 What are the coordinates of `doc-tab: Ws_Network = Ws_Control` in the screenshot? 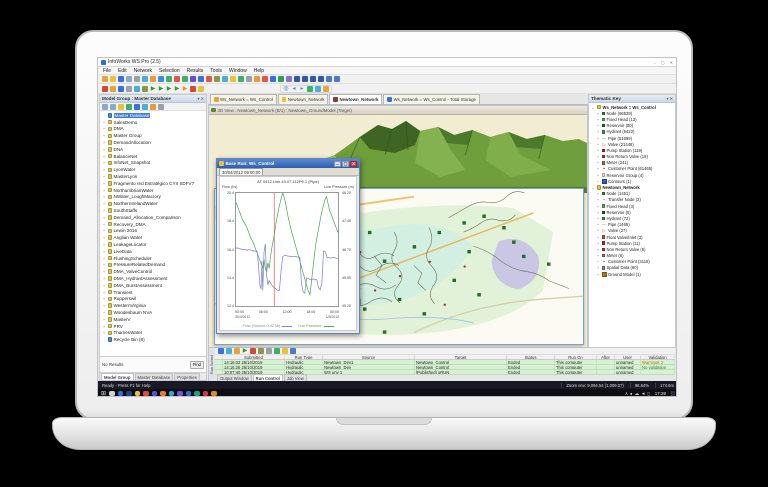 It's located at (243, 99).